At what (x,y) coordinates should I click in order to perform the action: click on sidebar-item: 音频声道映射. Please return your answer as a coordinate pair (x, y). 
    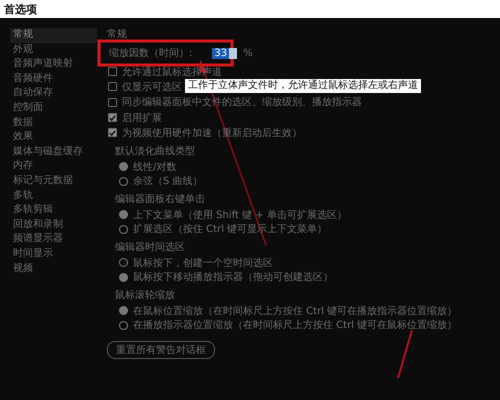
    Looking at the image, I should click on (53, 64).